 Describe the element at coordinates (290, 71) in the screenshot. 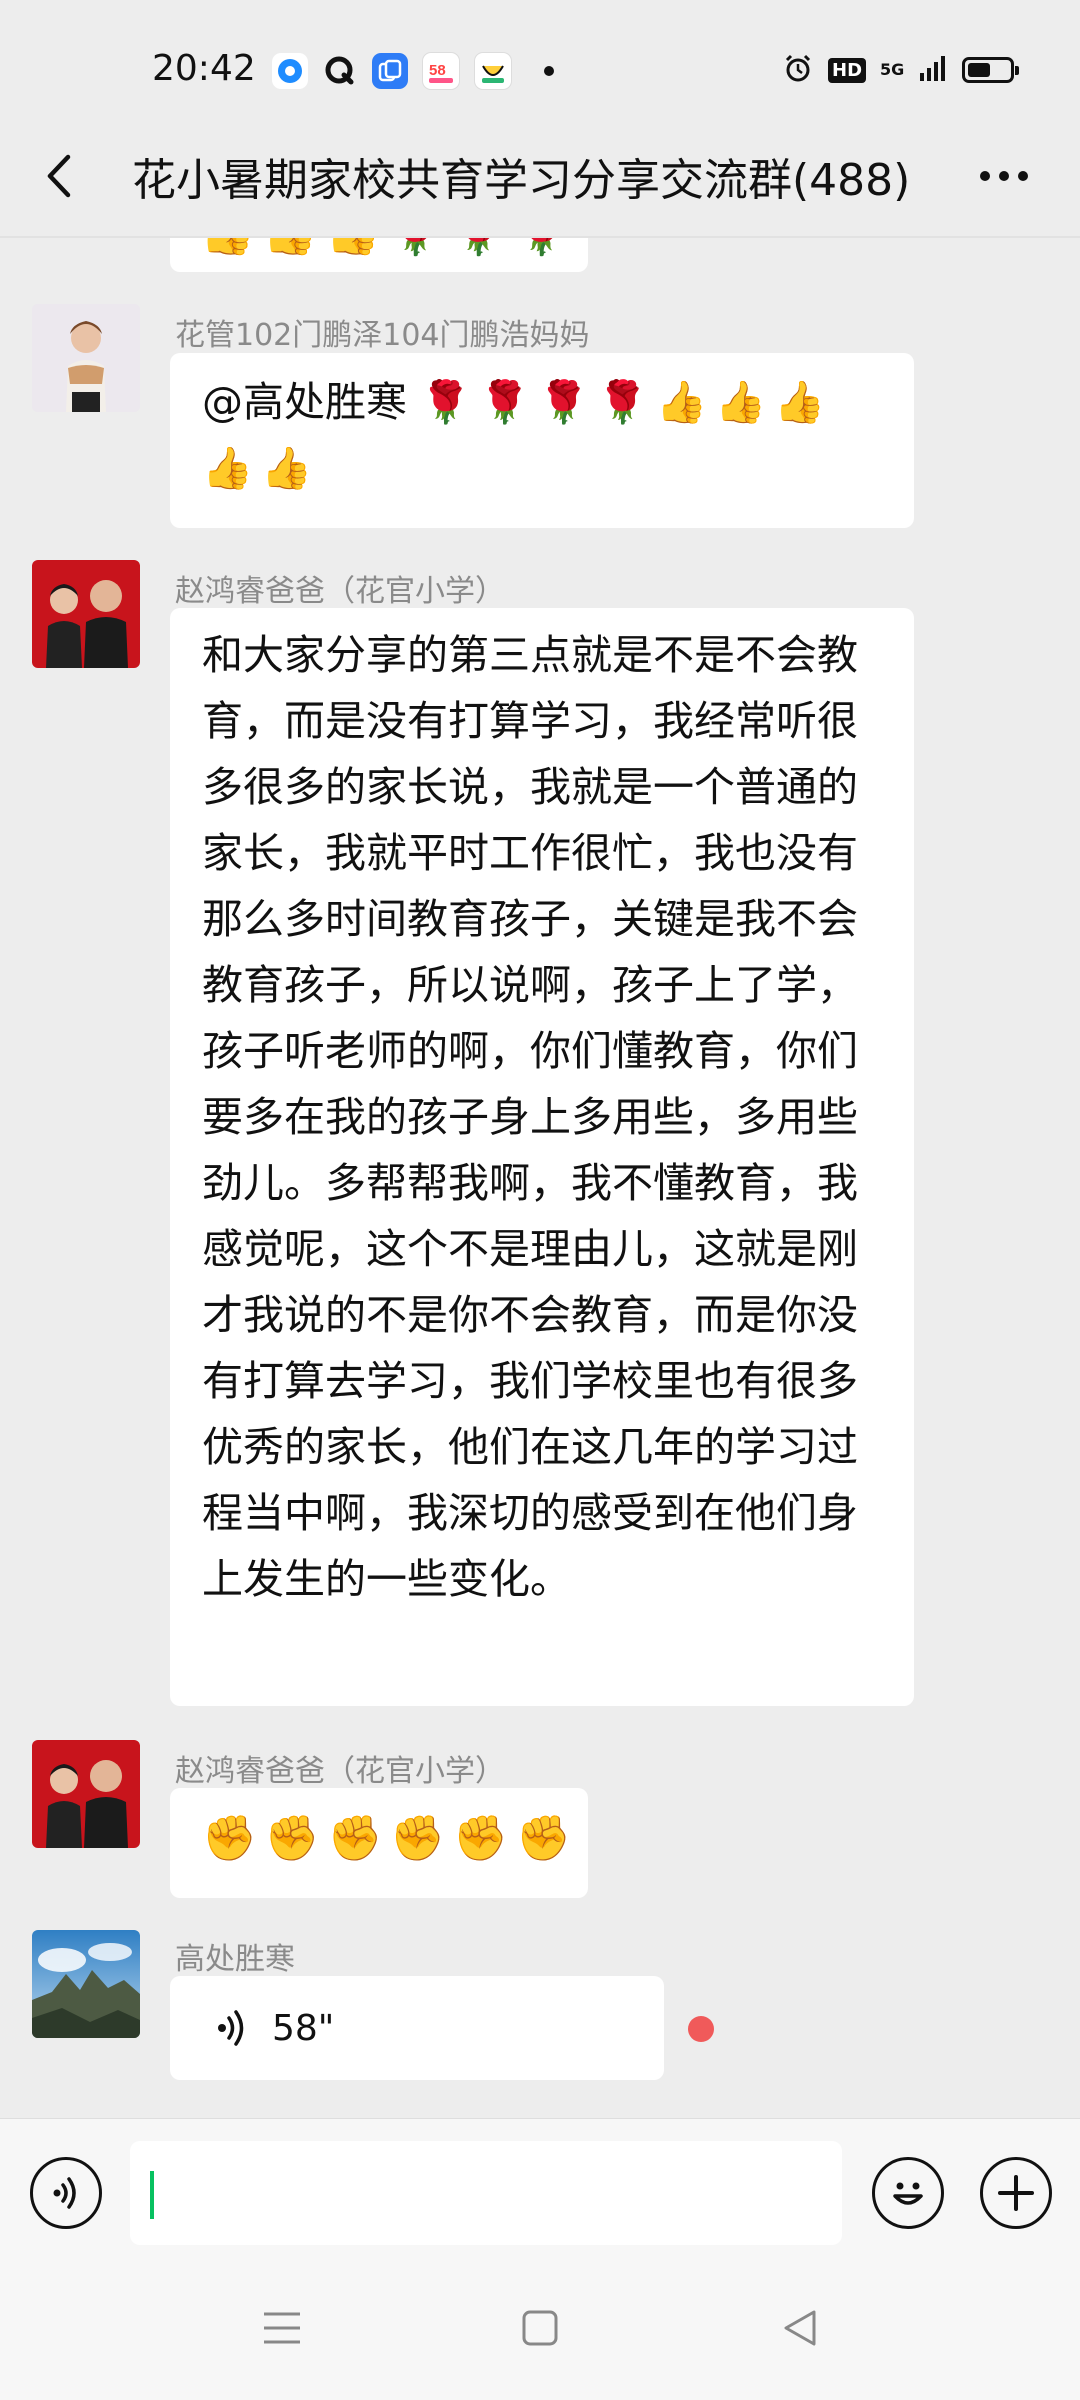

I see `qq-browser-icon` at that location.